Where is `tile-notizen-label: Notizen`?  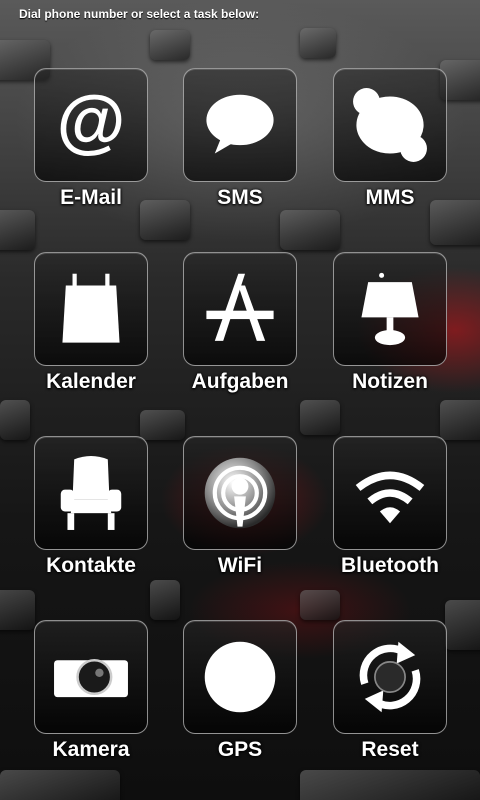 tile-notizen-label: Notizen is located at coordinates (390, 381).